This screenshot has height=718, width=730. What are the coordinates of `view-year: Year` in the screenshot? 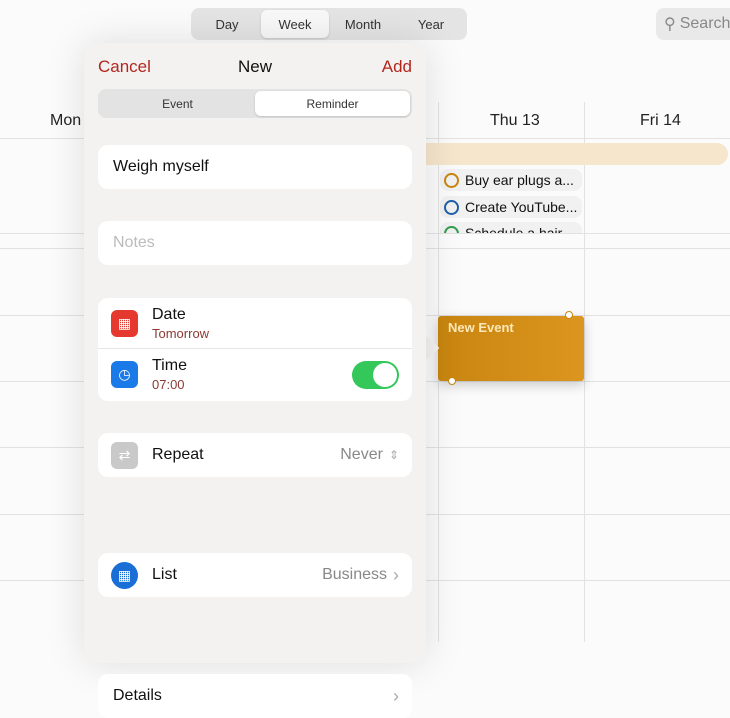 It's located at (431, 24).